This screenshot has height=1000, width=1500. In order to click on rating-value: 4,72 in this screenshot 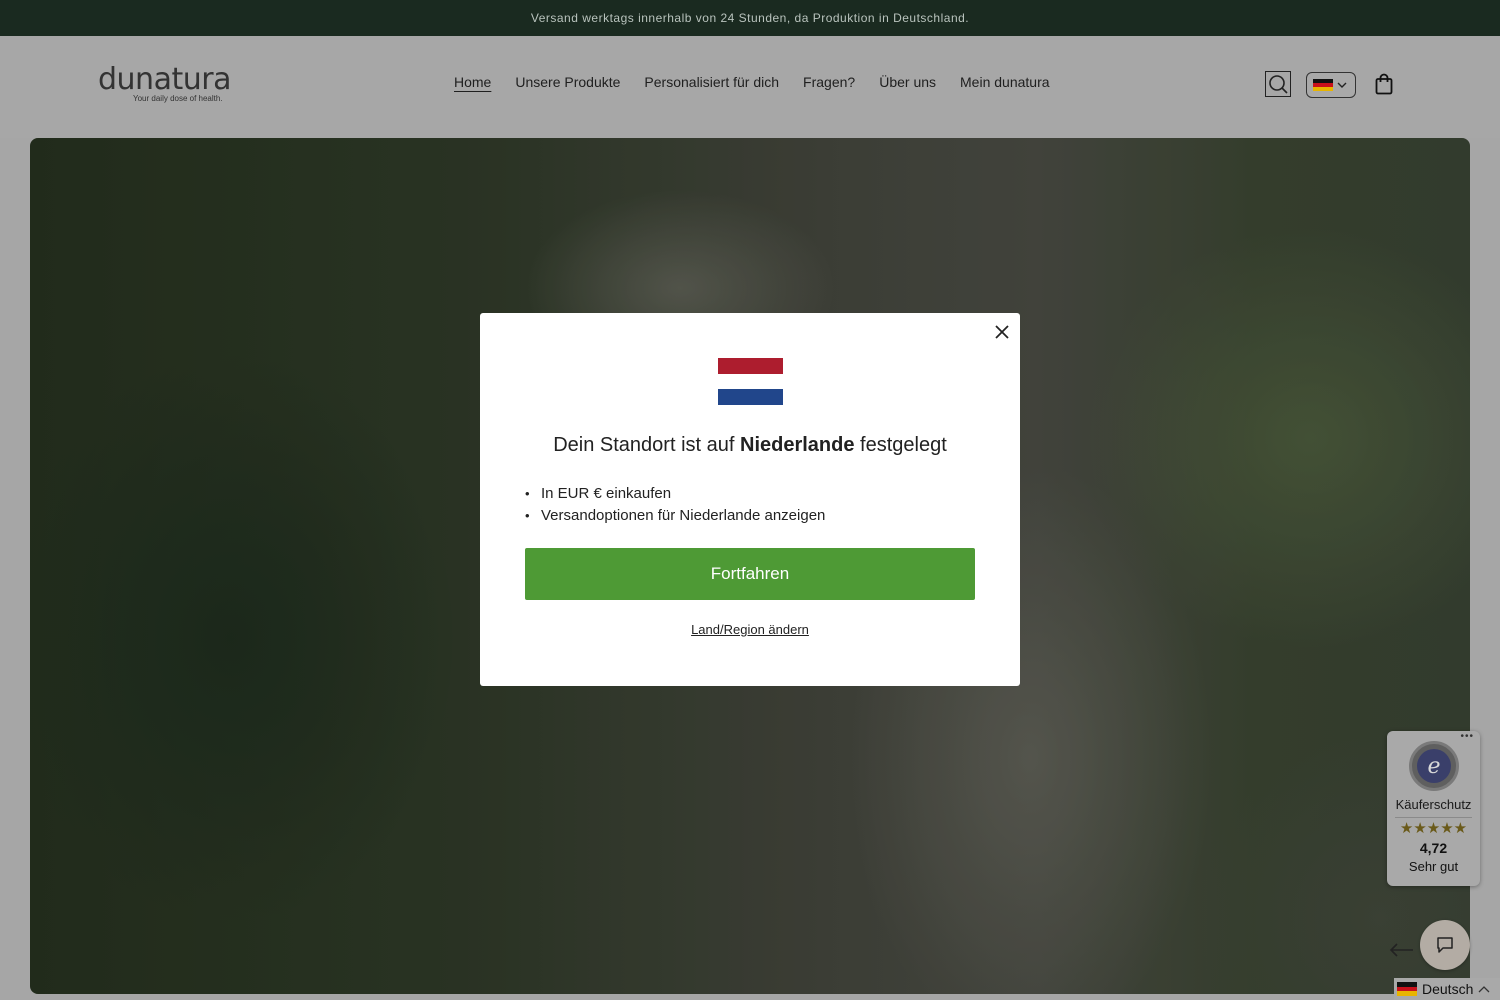, I will do `click(1433, 848)`.